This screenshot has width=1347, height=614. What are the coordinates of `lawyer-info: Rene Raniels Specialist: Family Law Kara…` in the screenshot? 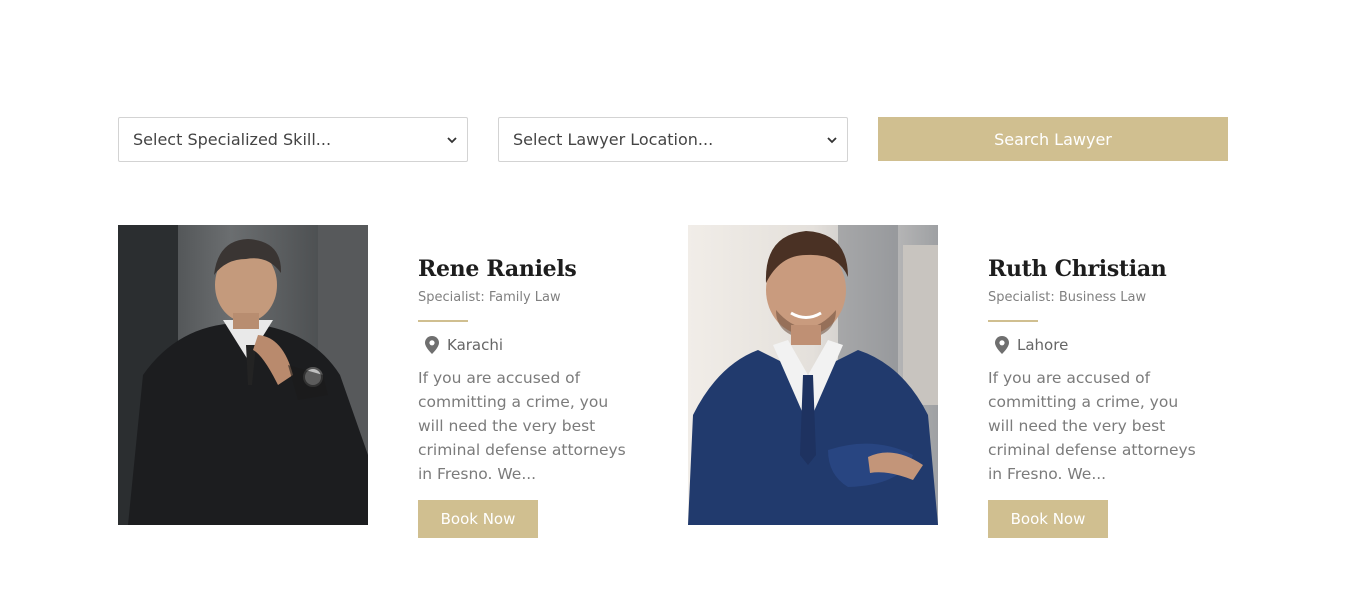 It's located at (528, 396).